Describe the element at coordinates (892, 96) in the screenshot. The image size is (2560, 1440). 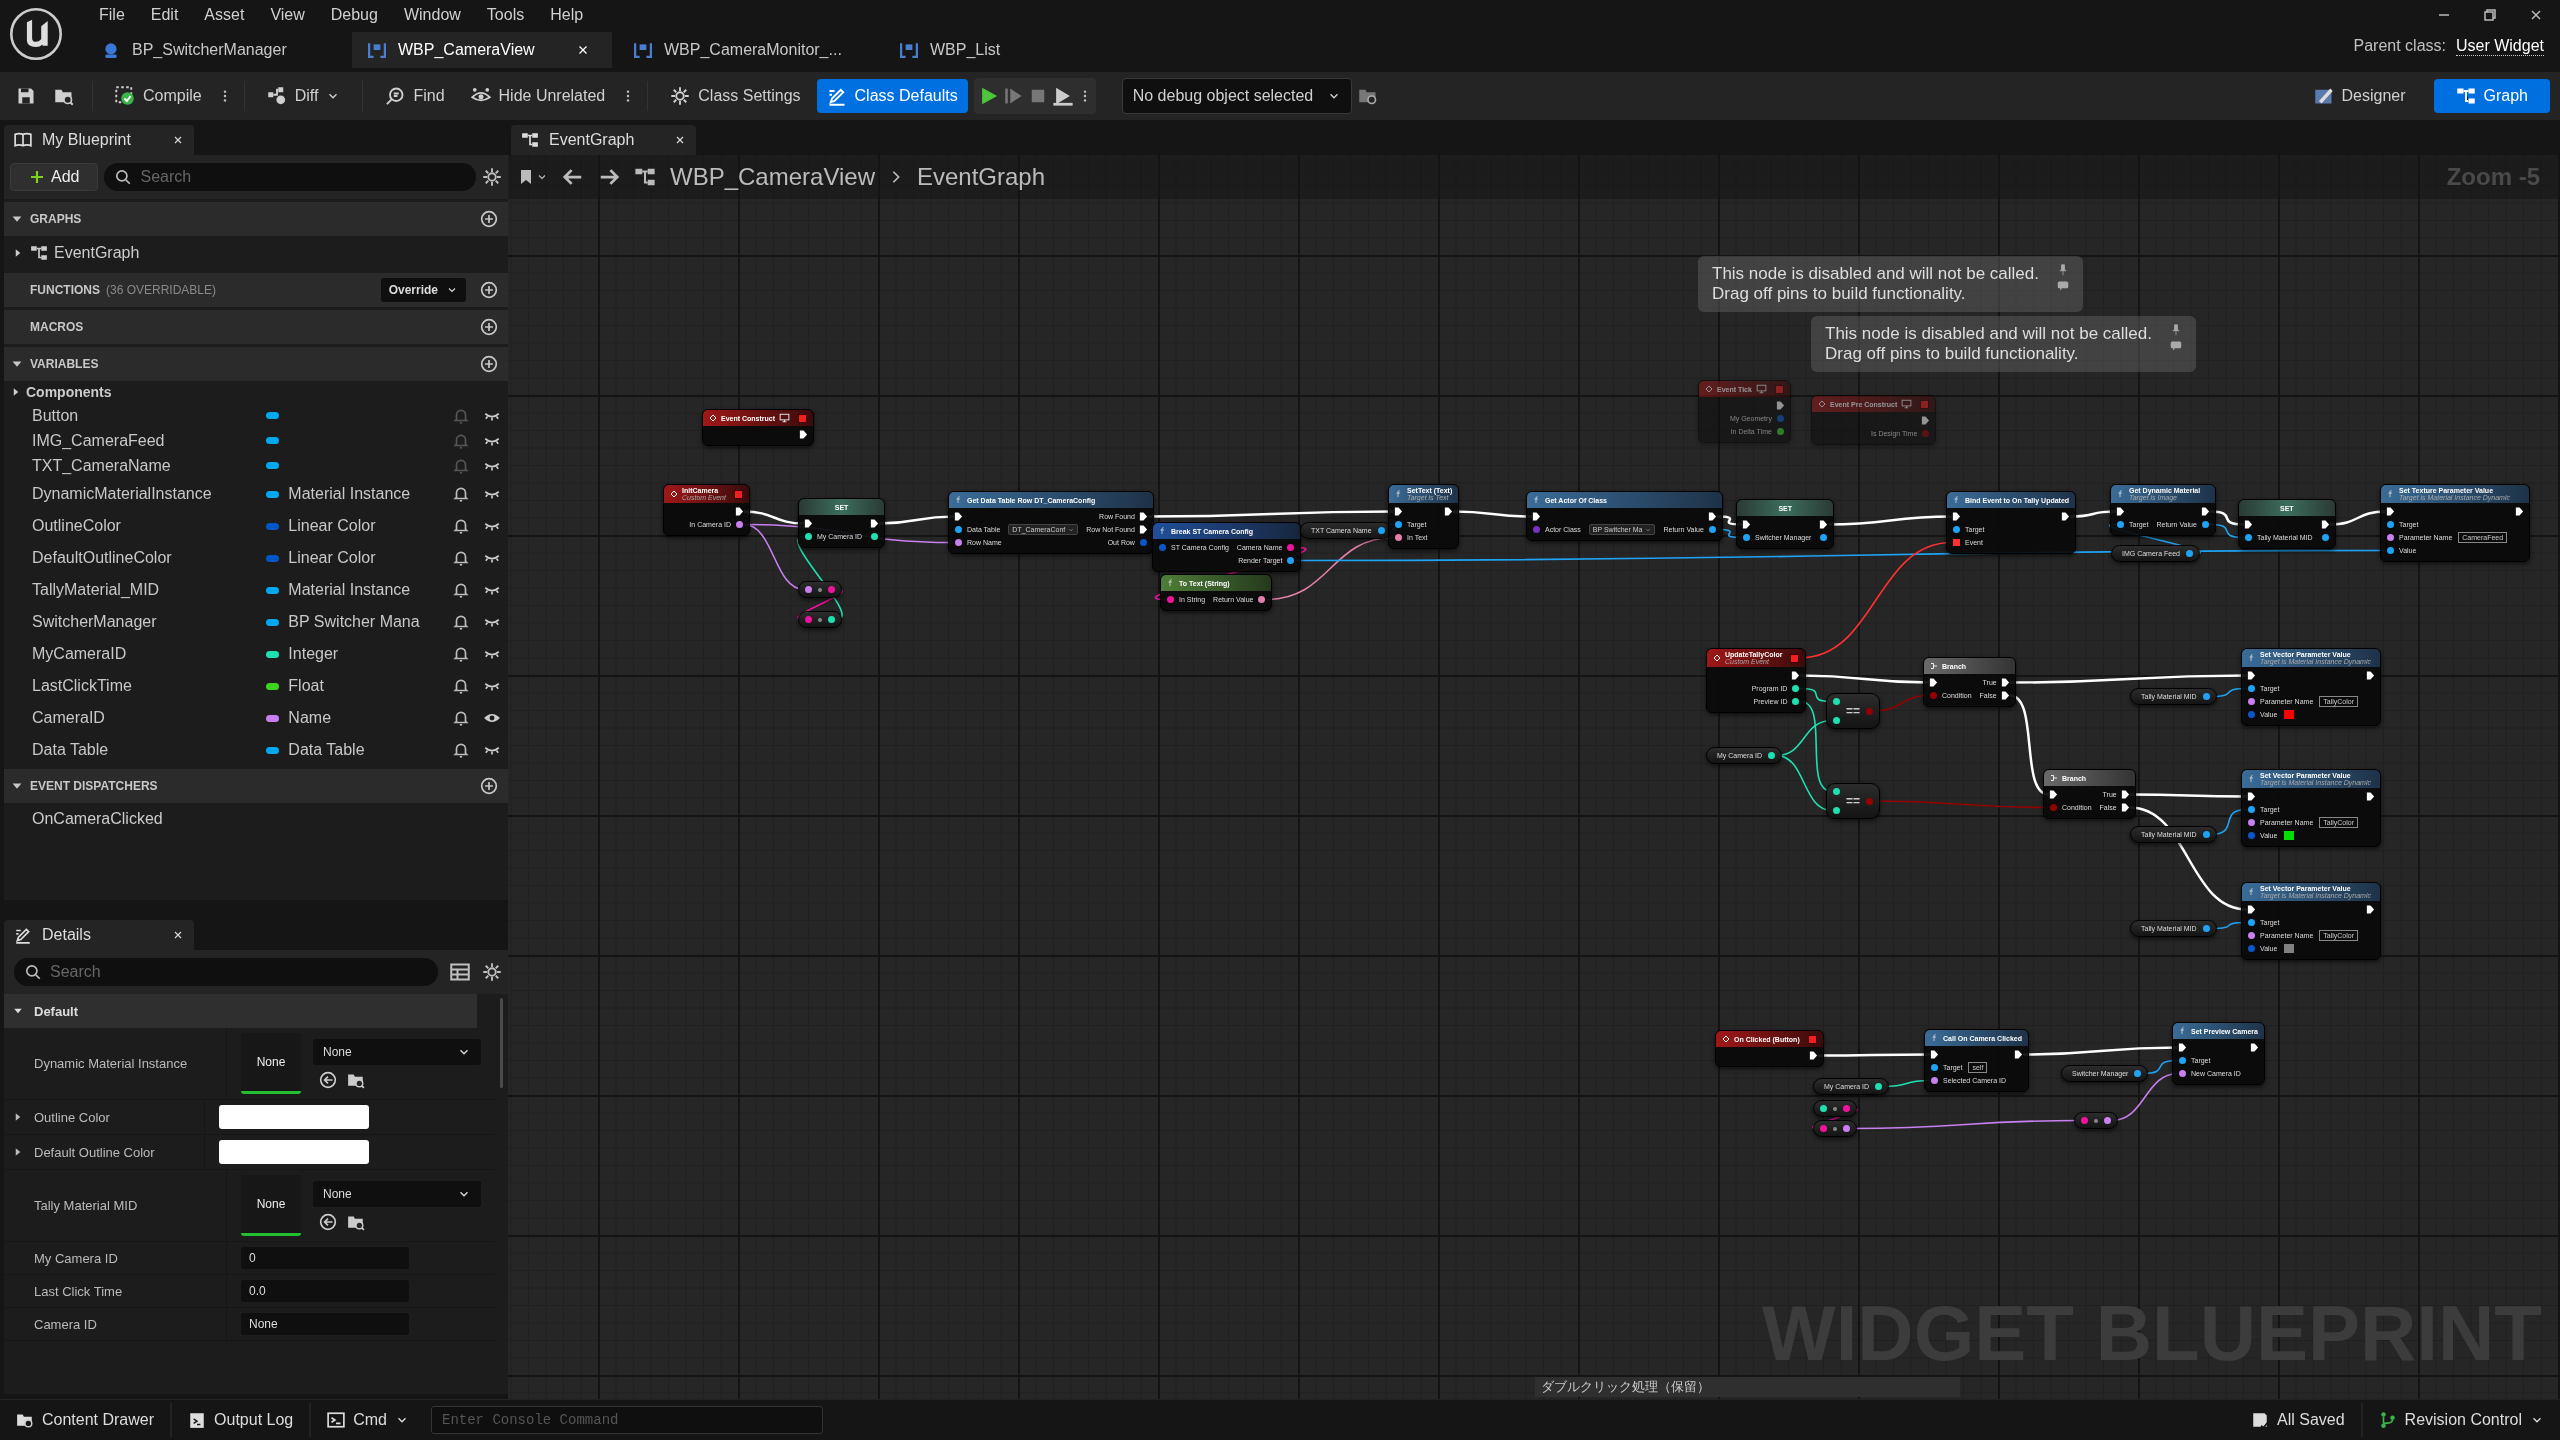
I see `class-defaults-button: Class Defaults` at that location.